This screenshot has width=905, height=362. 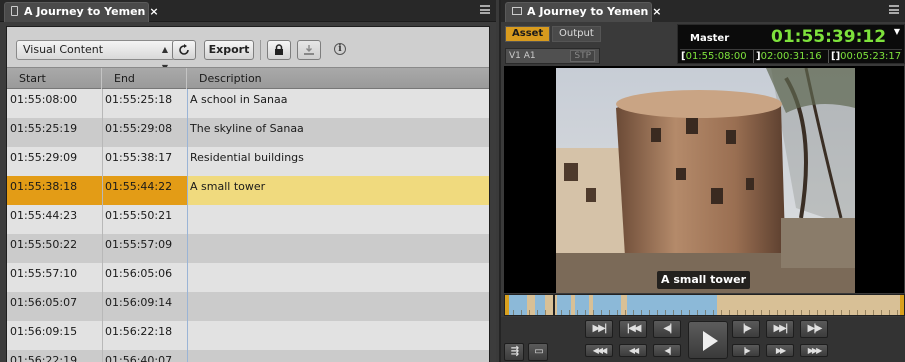 I want to click on table-row: 01:55:50:22 01:55:57:09, so click(x=248, y=248).